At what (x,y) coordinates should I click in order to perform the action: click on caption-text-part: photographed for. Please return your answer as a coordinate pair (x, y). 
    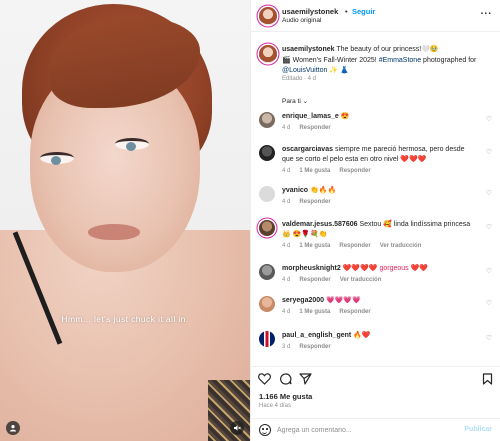
    Looking at the image, I should click on (449, 60).